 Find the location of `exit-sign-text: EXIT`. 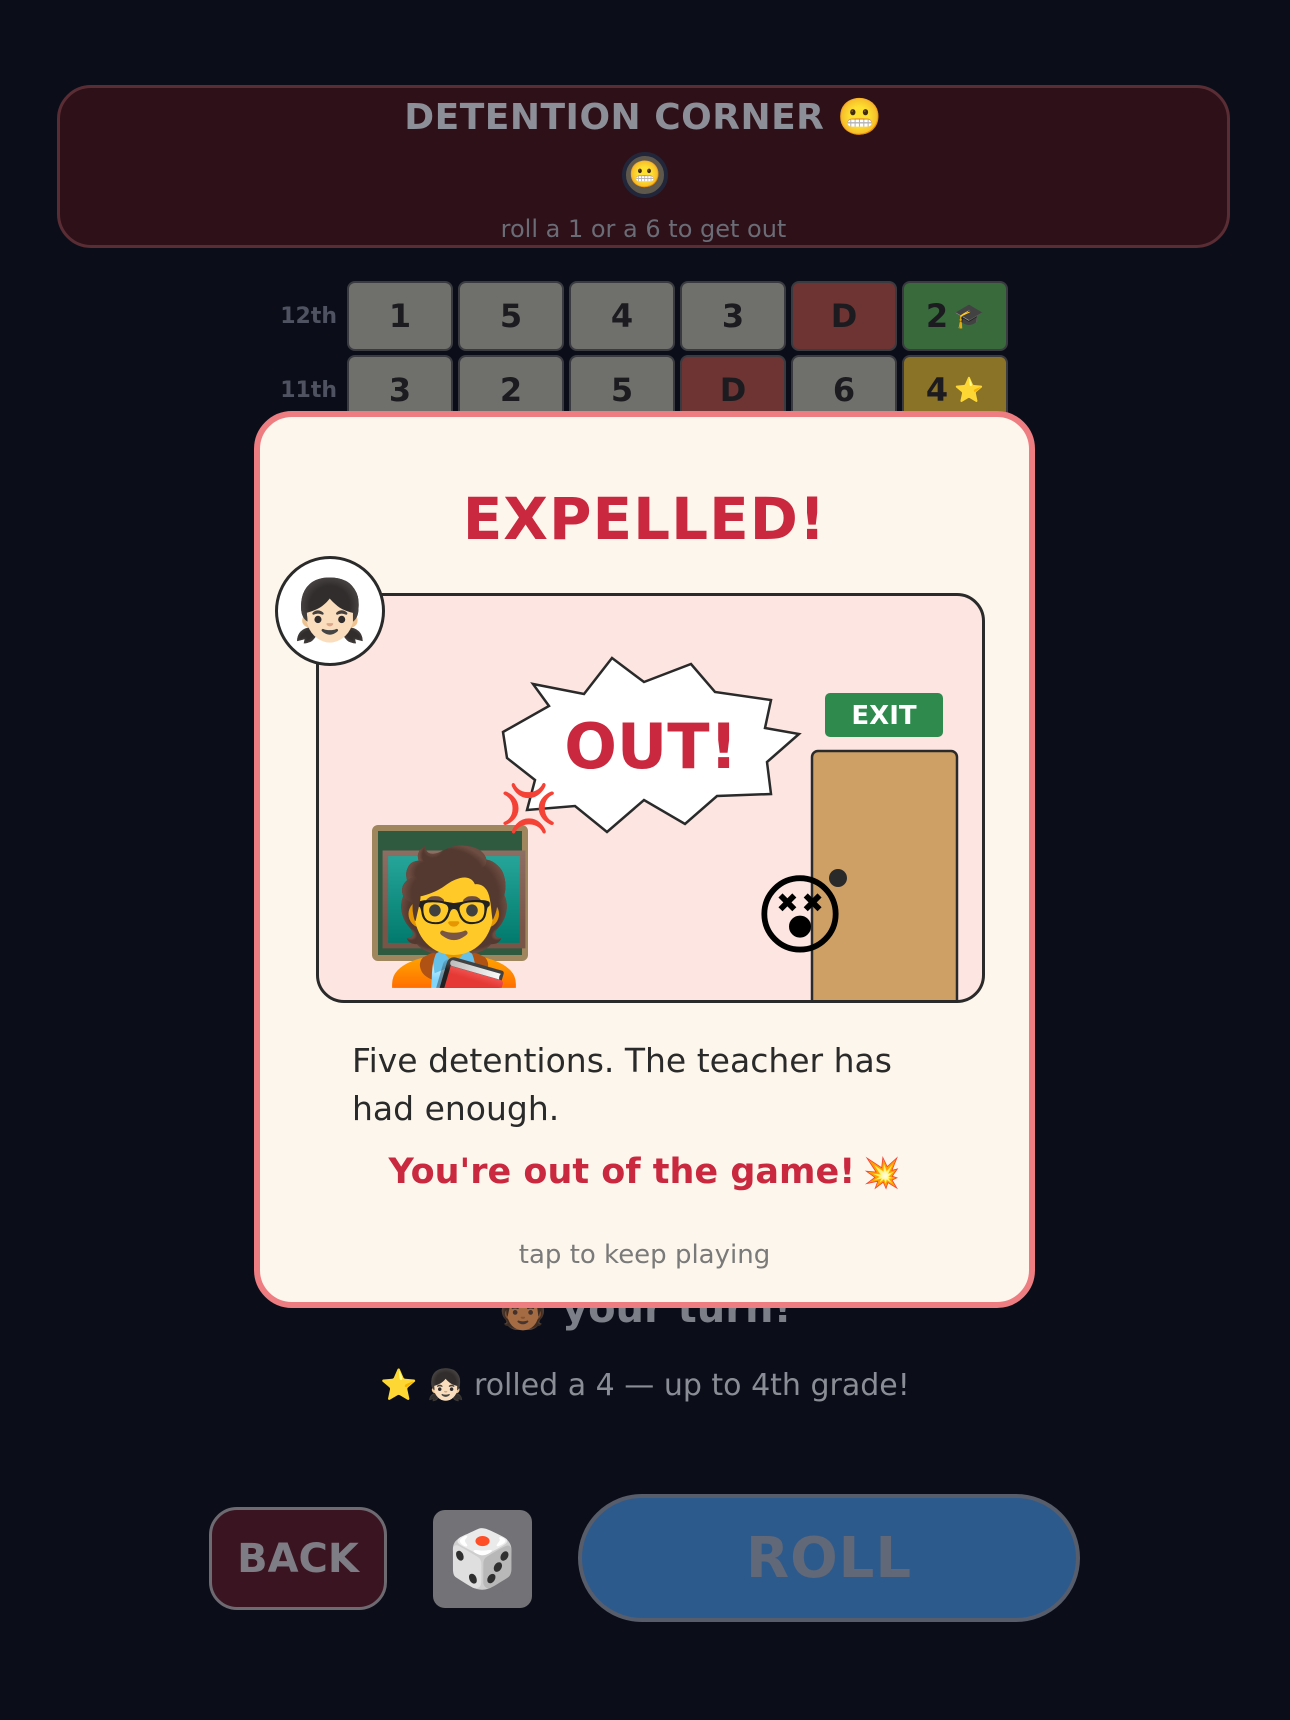

exit-sign-text: EXIT is located at coordinates (883, 716).